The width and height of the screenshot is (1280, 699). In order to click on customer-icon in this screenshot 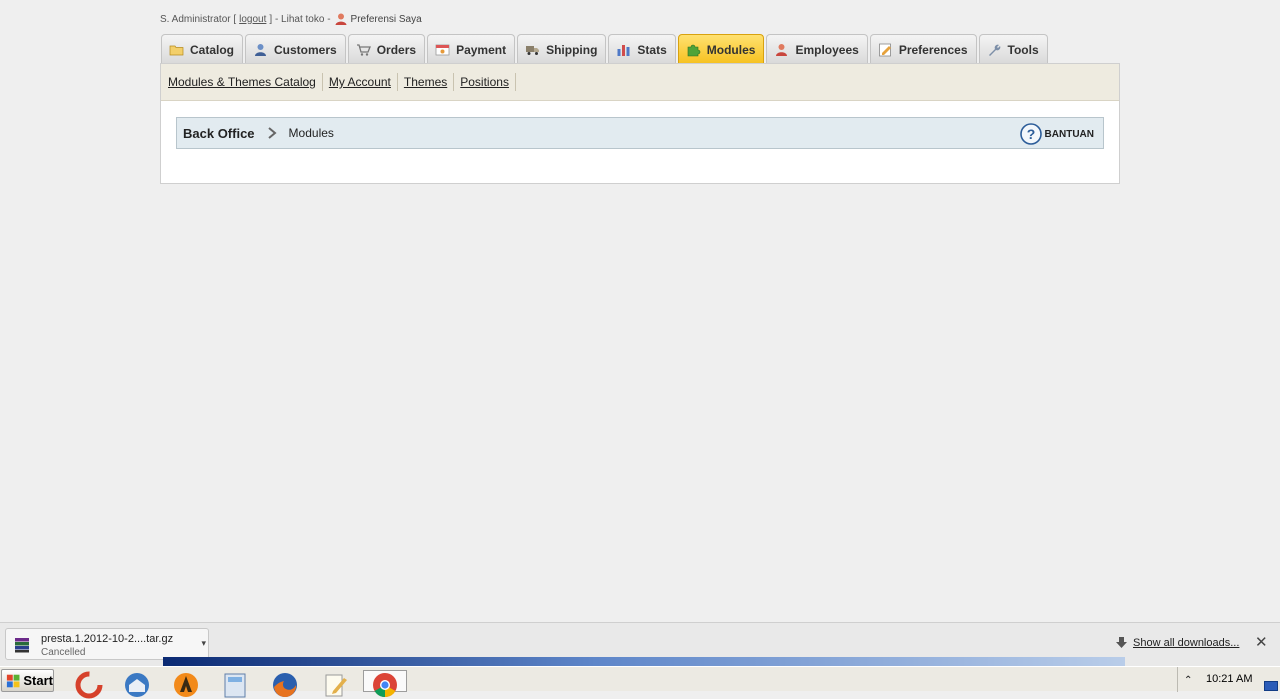, I will do `click(261, 50)`.